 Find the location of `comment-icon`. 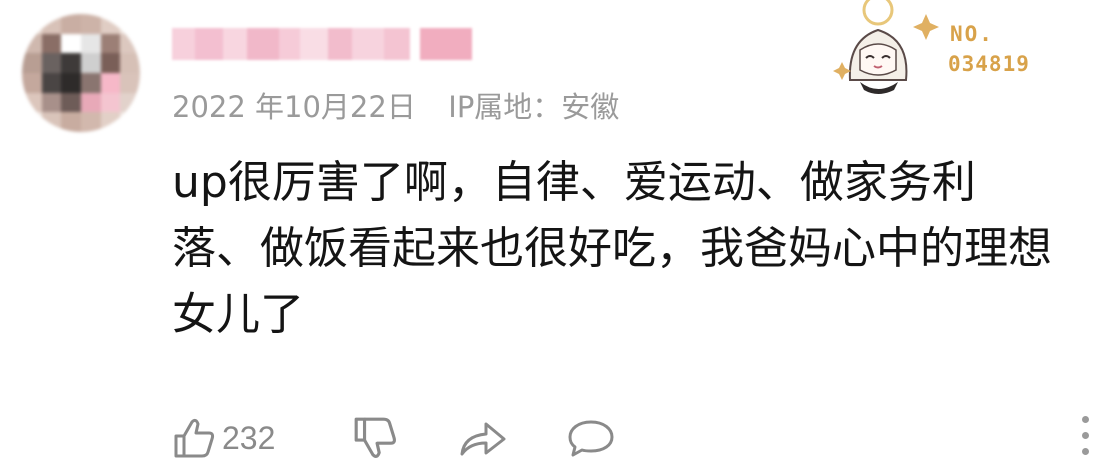

comment-icon is located at coordinates (591, 438).